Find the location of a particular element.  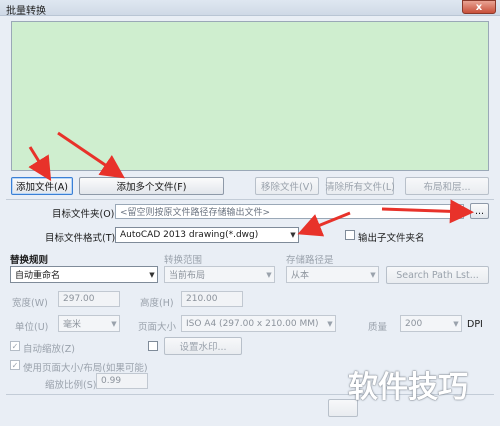

window-title: 批量转换 is located at coordinates (26, 11).